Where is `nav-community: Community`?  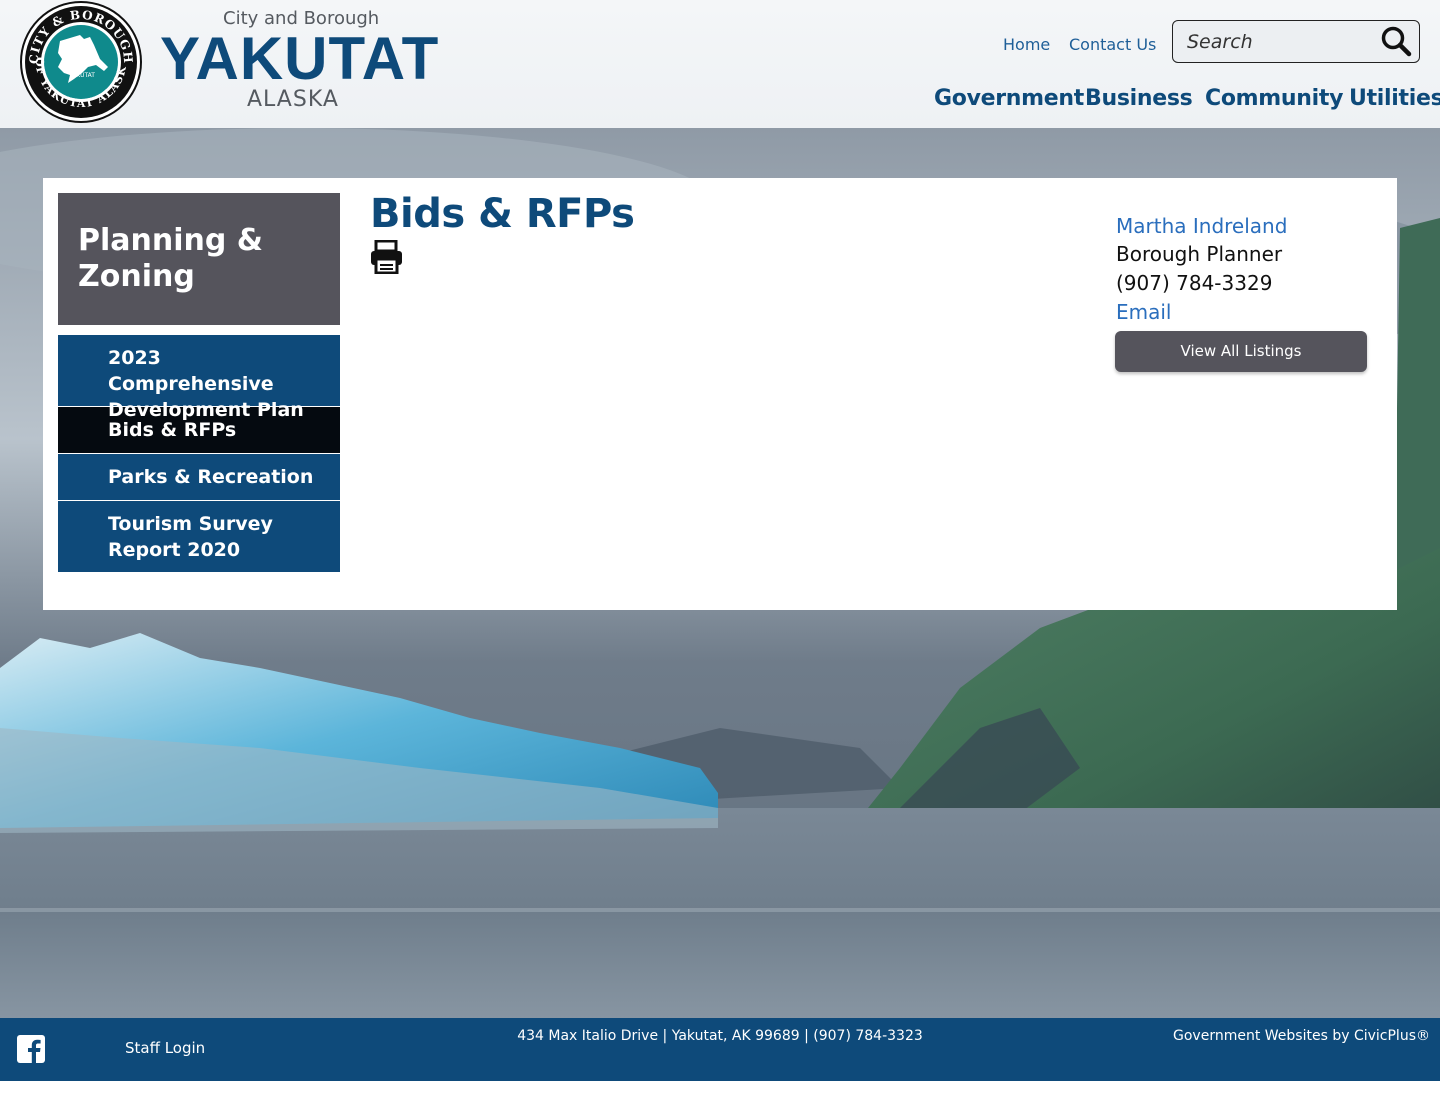
nav-community: Community is located at coordinates (1274, 98).